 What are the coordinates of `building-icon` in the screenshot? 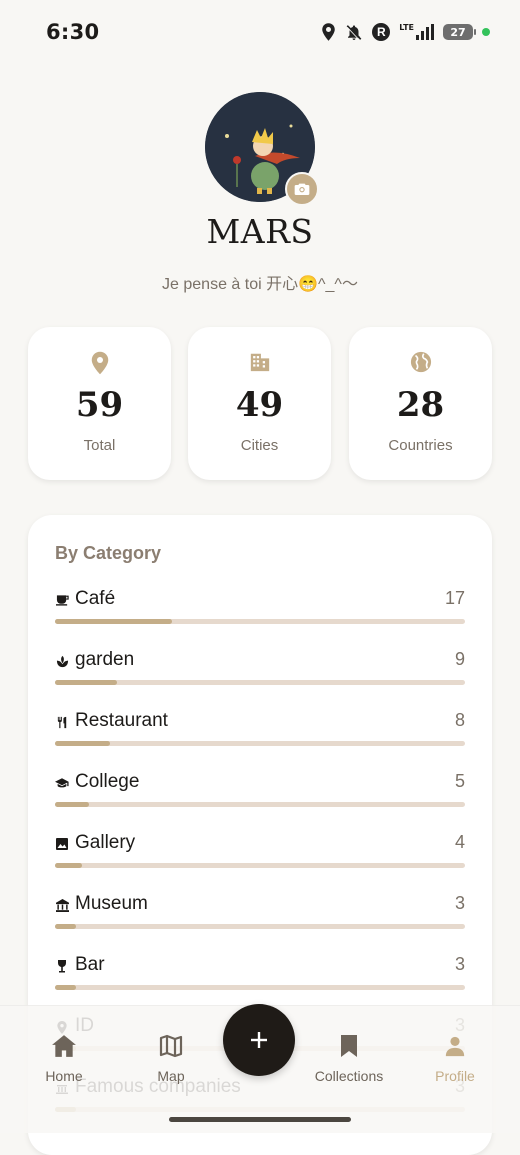 It's located at (259, 362).